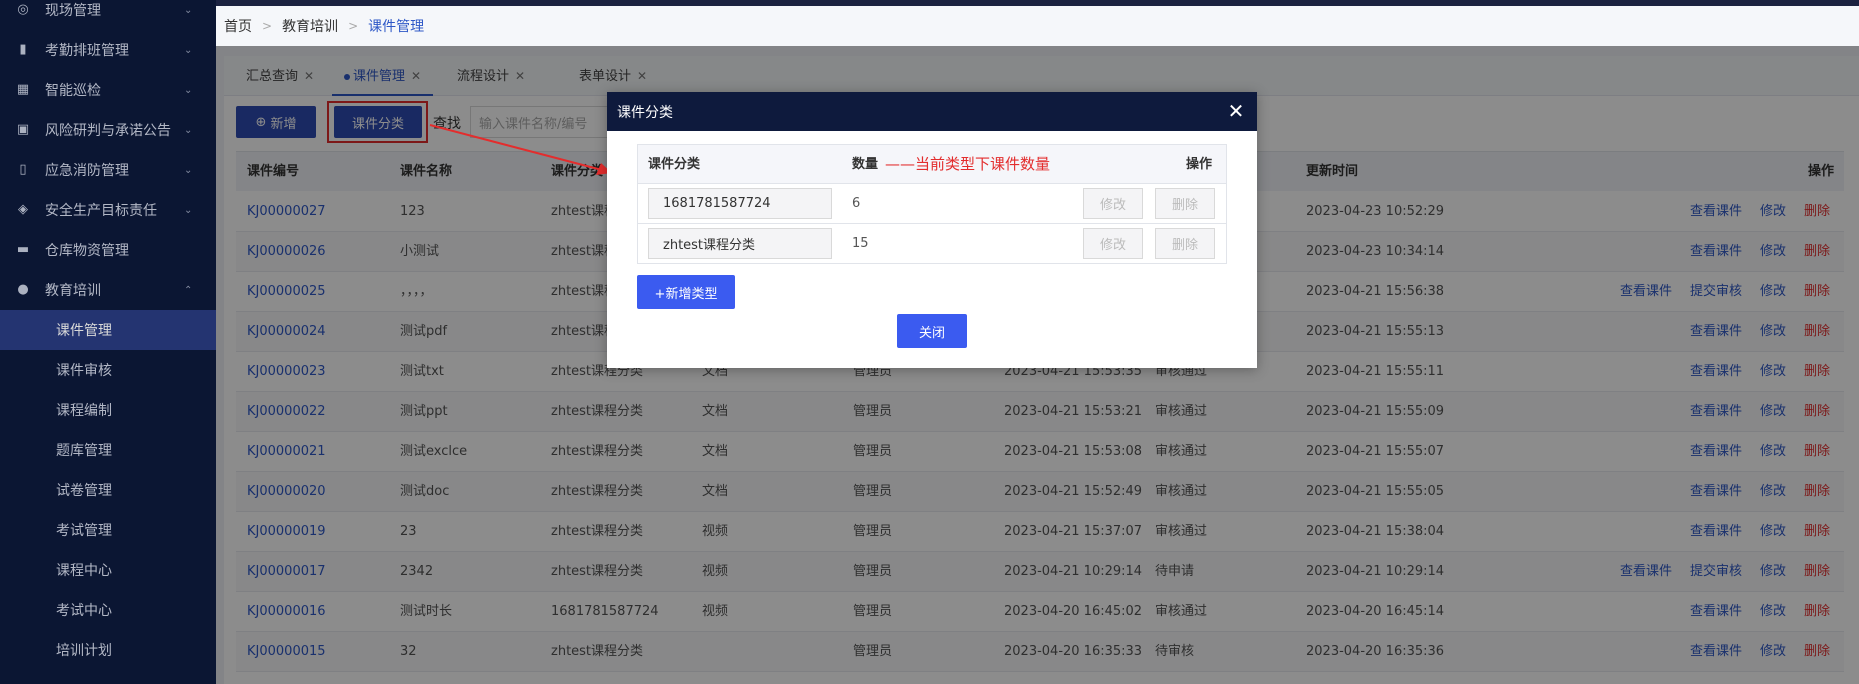 The width and height of the screenshot is (1859, 684). I want to click on breadcrumb: 首页 > 教育培训 > 课件管理, so click(1037, 26).